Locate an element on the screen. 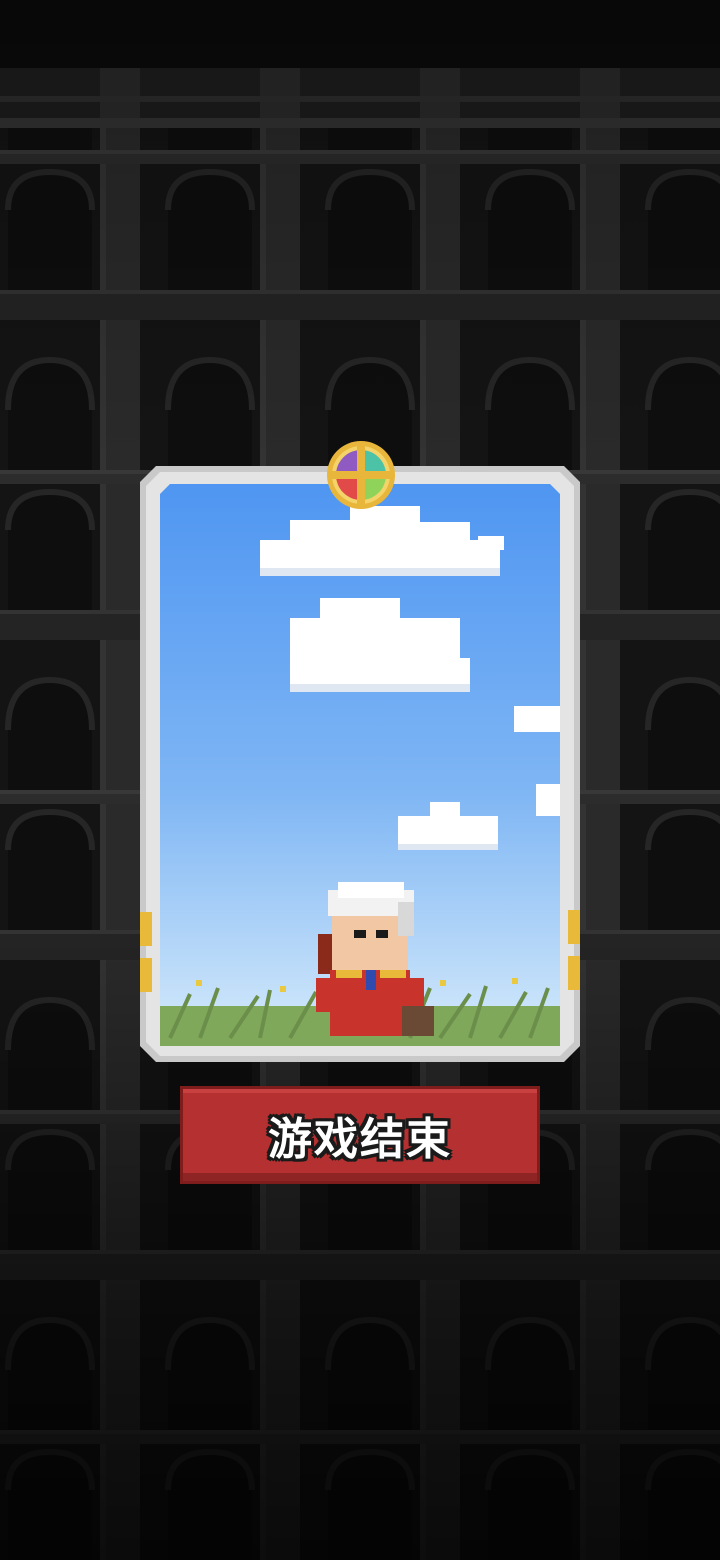  game-over-button: 游戏结束 is located at coordinates (360, 1135).